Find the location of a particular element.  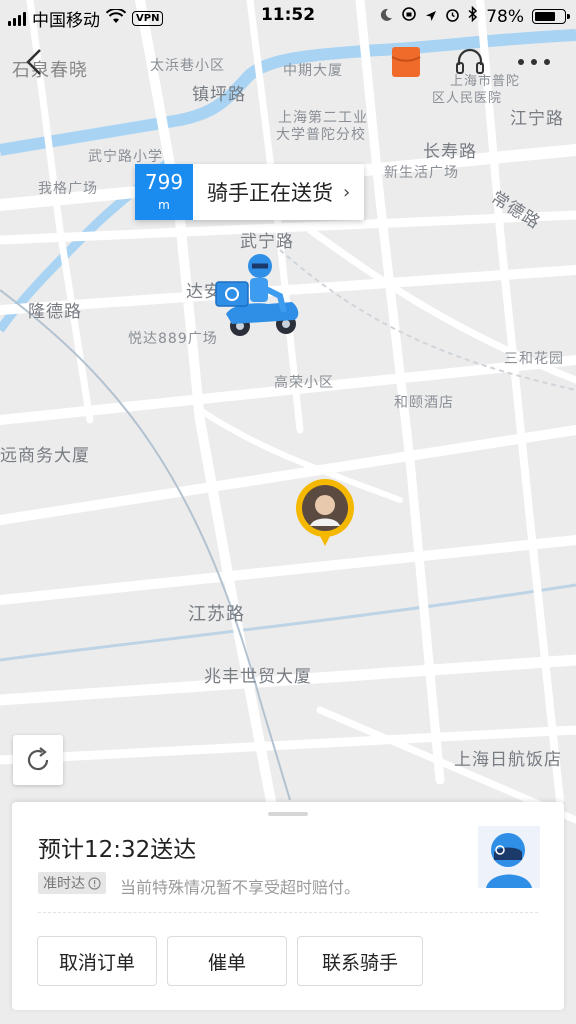

map-label: 中期大厦 is located at coordinates (313, 71).